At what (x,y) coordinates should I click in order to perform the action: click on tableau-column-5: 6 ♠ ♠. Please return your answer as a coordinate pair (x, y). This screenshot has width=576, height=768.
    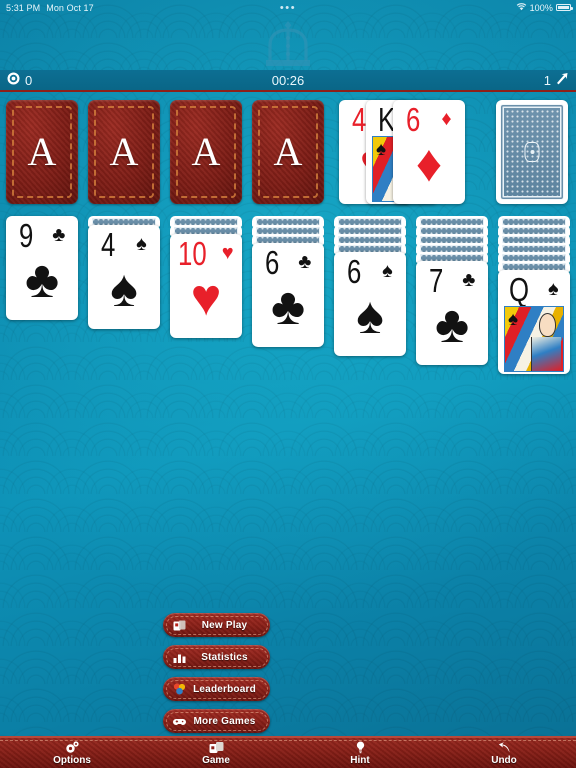
    Looking at the image, I should click on (370, 286).